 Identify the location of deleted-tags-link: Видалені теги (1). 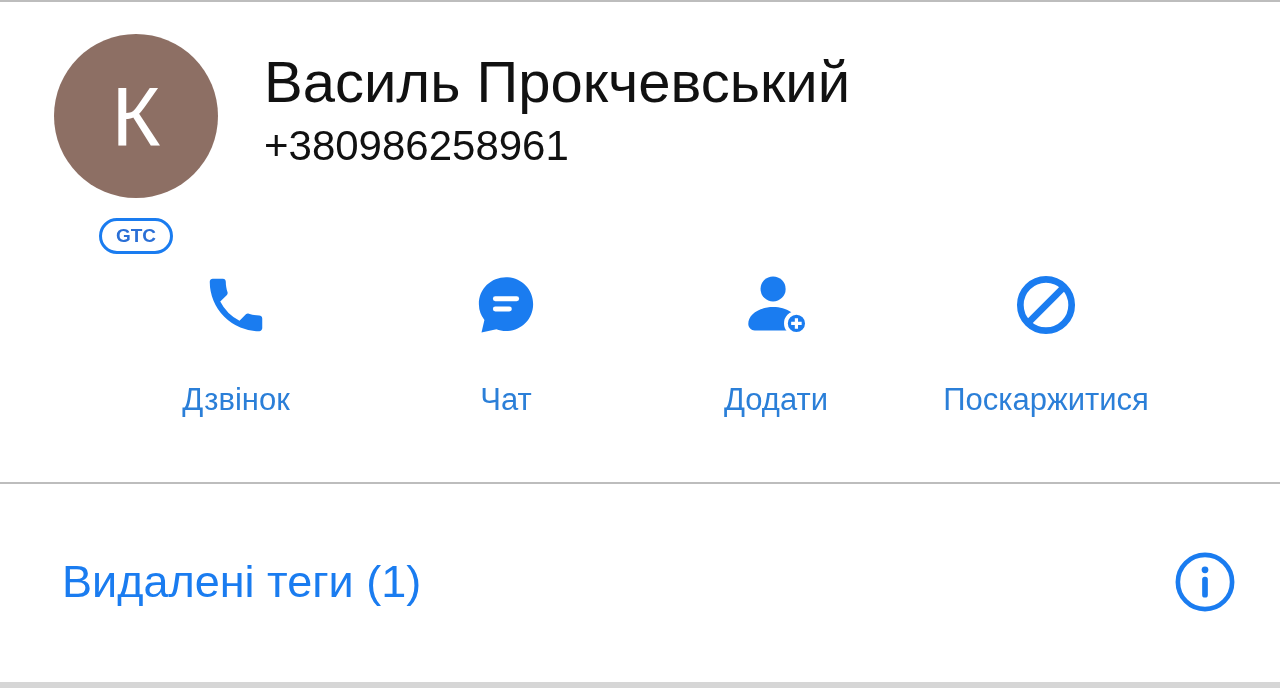
(242, 582).